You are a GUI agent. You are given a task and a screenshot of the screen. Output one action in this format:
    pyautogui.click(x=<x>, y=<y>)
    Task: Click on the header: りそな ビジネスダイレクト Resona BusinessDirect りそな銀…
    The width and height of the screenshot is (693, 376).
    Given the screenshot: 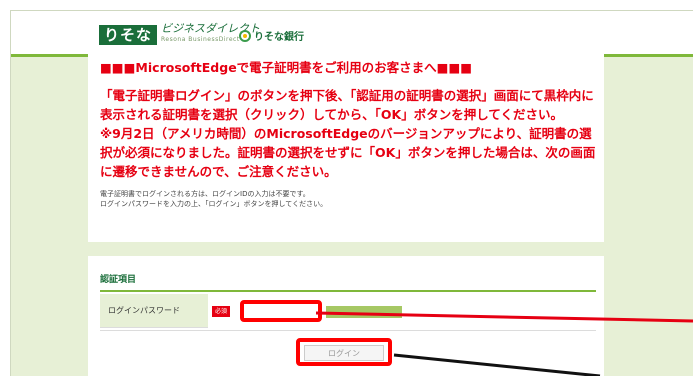 What is the action you would take?
    pyautogui.click(x=352, y=34)
    